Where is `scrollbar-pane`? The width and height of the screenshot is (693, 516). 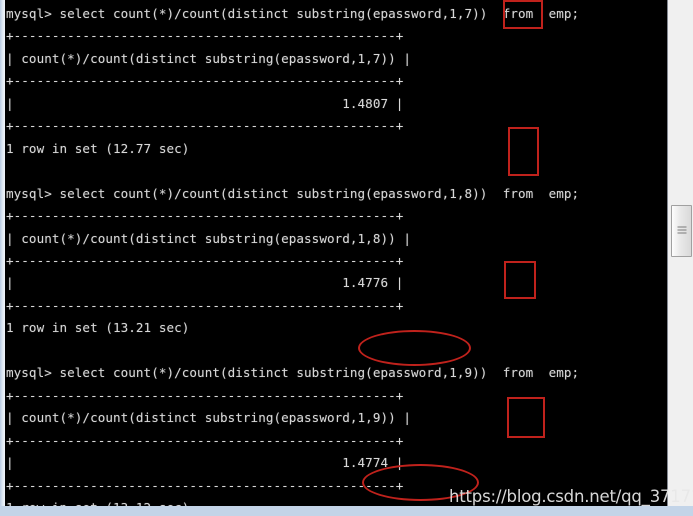 scrollbar-pane is located at coordinates (680, 253).